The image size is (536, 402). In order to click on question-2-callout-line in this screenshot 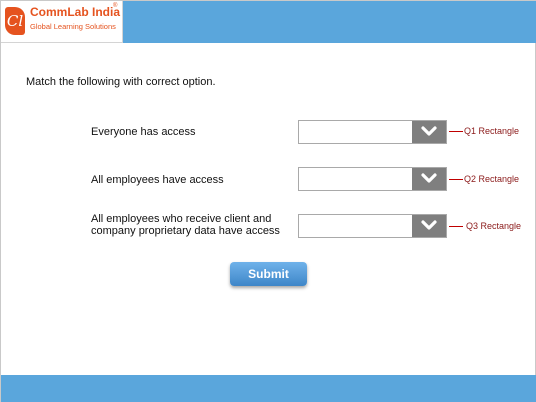, I will do `click(456, 179)`.